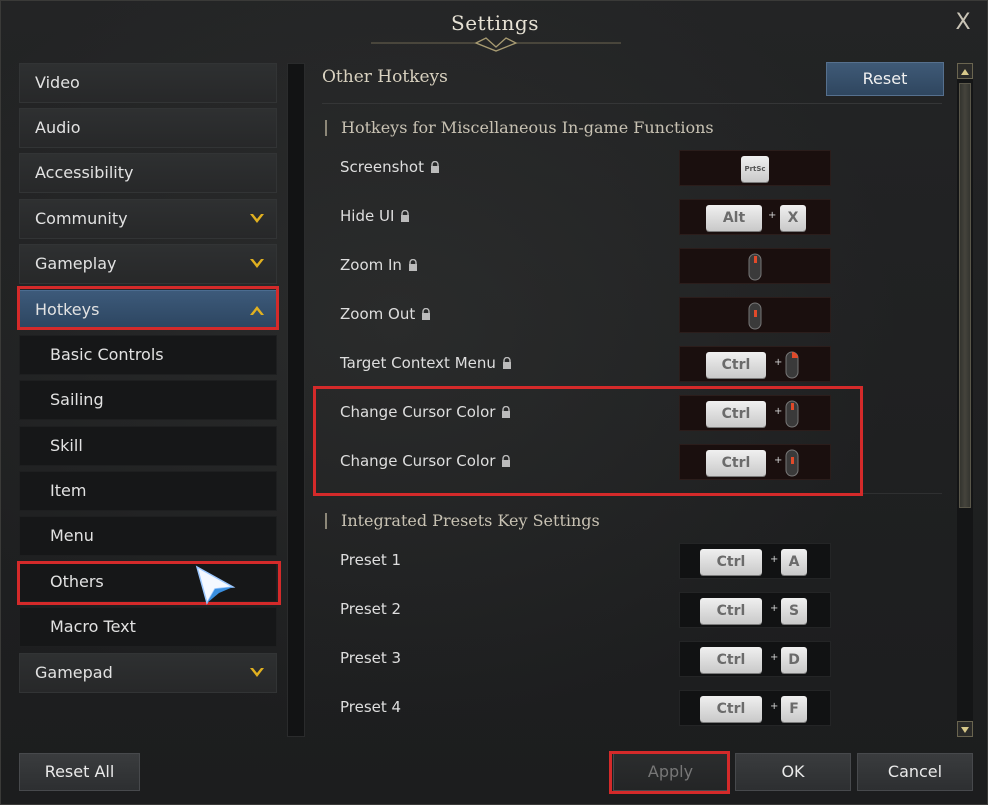 The image size is (988, 805). What do you see at coordinates (965, 295) in the screenshot?
I see `scroll-thumb` at bounding box center [965, 295].